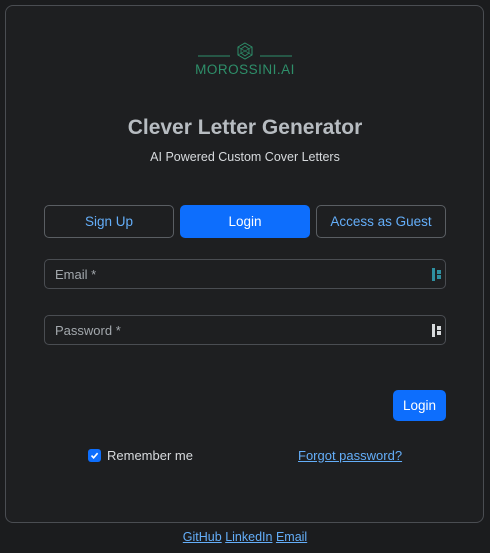  I want to click on page-subtitle: AI Powered Custom Cover Letters, so click(245, 157).